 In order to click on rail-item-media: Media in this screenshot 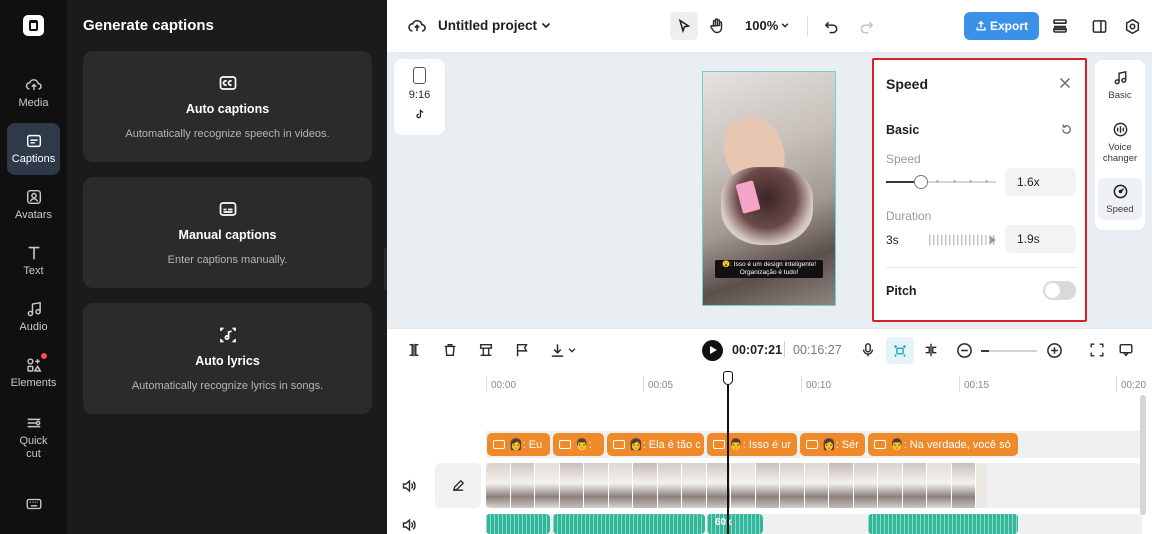, I will do `click(33, 93)`.